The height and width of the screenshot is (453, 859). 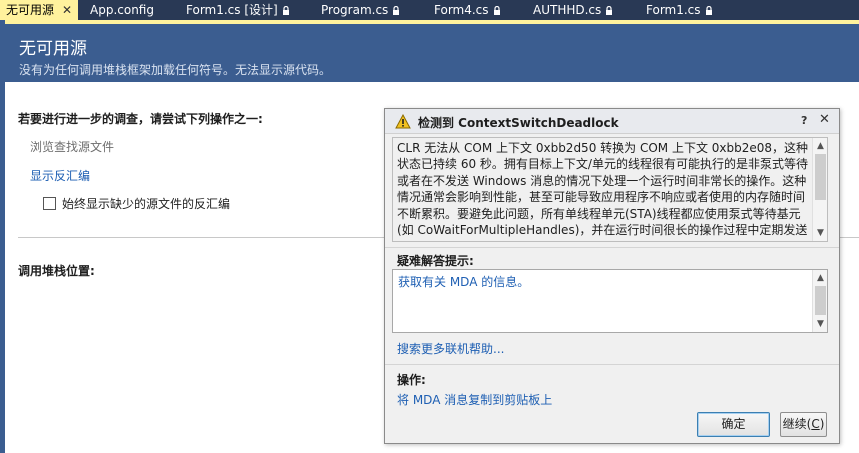 I want to click on tab-label: Form1.cs [设计], so click(x=232, y=10).